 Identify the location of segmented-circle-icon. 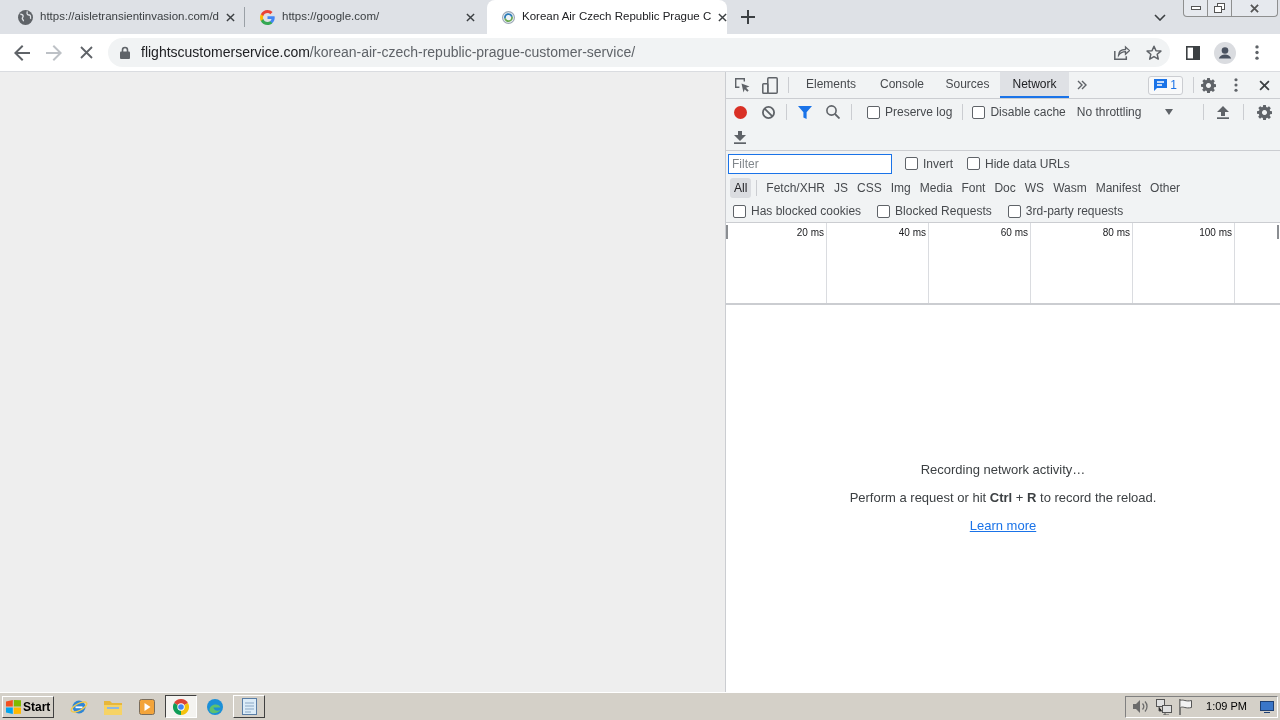
(181, 706).